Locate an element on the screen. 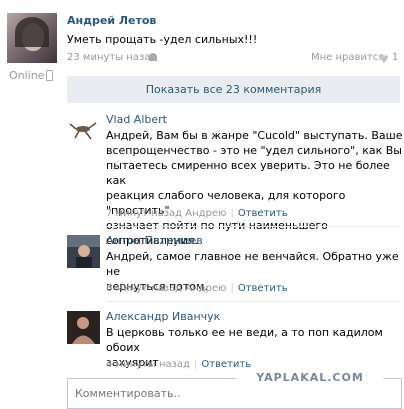 The width and height of the screenshot is (404, 409). post-author-name: Андрей Летов is located at coordinates (111, 20).